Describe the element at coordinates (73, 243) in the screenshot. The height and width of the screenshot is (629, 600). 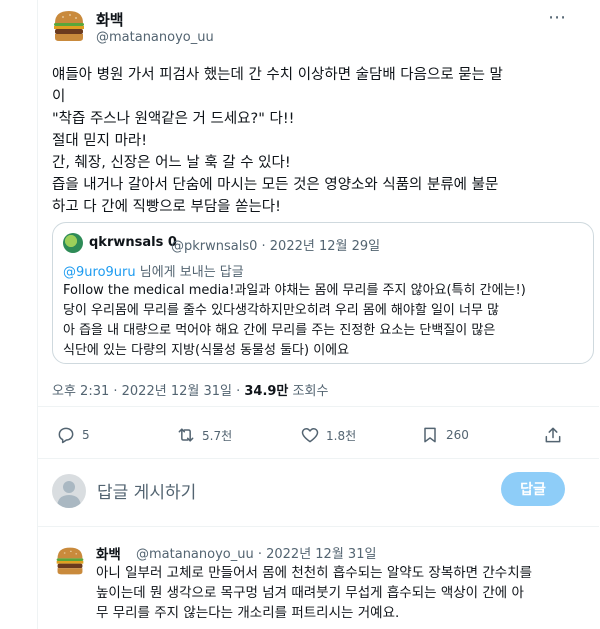
I see `quoted-author-avatar` at that location.